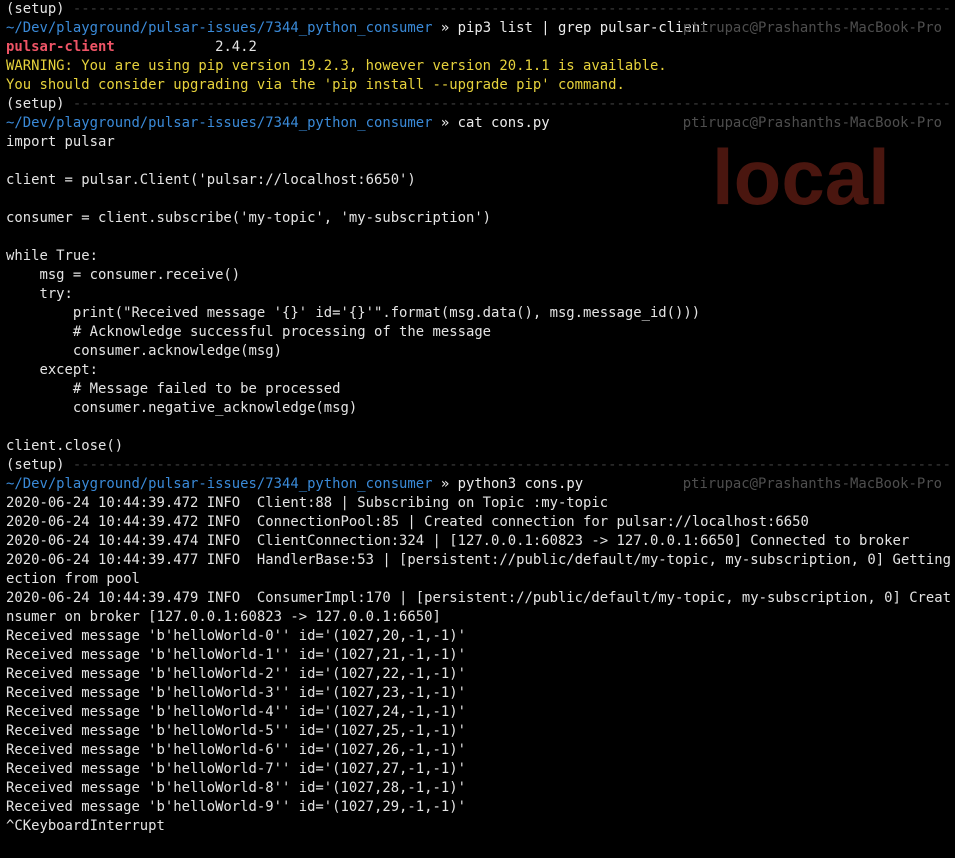 This screenshot has height=858, width=955. What do you see at coordinates (165, 47) in the screenshot?
I see `column-padding` at bounding box center [165, 47].